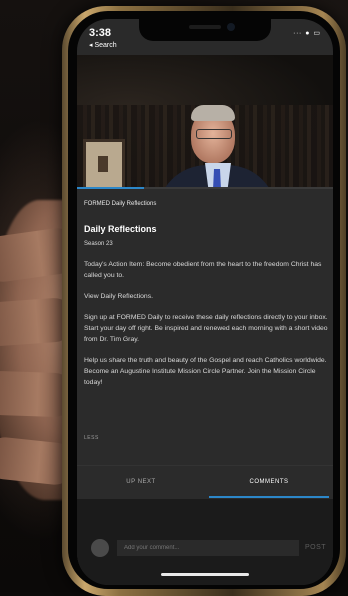 The image size is (348, 596). What do you see at coordinates (213, 113) in the screenshot?
I see `presenter-hair` at bounding box center [213, 113].